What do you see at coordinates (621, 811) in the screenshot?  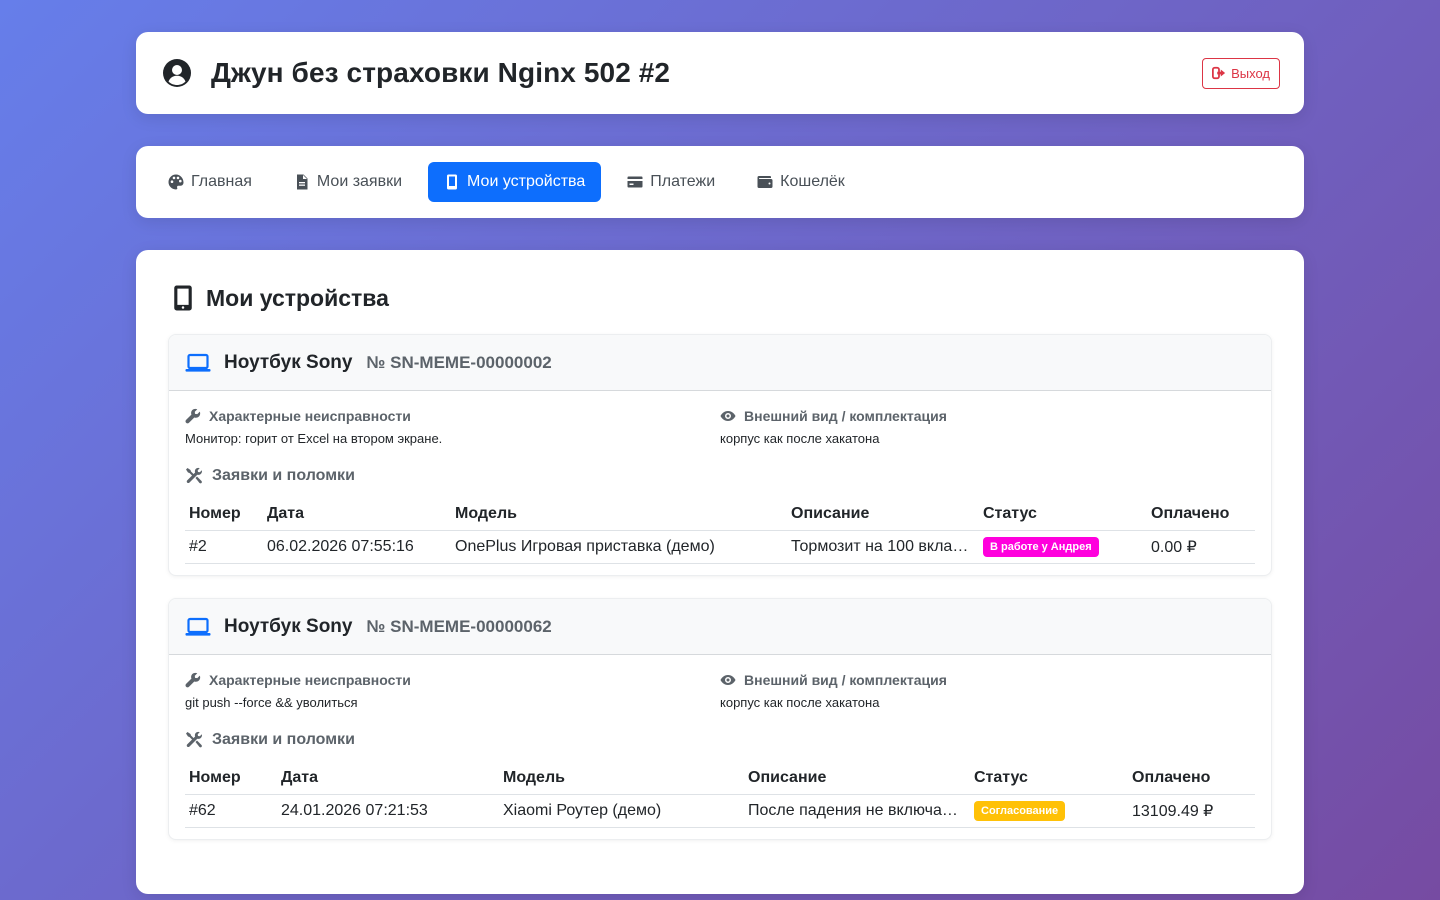 I see `cell-model: Xiaomi Роутер (демо)` at bounding box center [621, 811].